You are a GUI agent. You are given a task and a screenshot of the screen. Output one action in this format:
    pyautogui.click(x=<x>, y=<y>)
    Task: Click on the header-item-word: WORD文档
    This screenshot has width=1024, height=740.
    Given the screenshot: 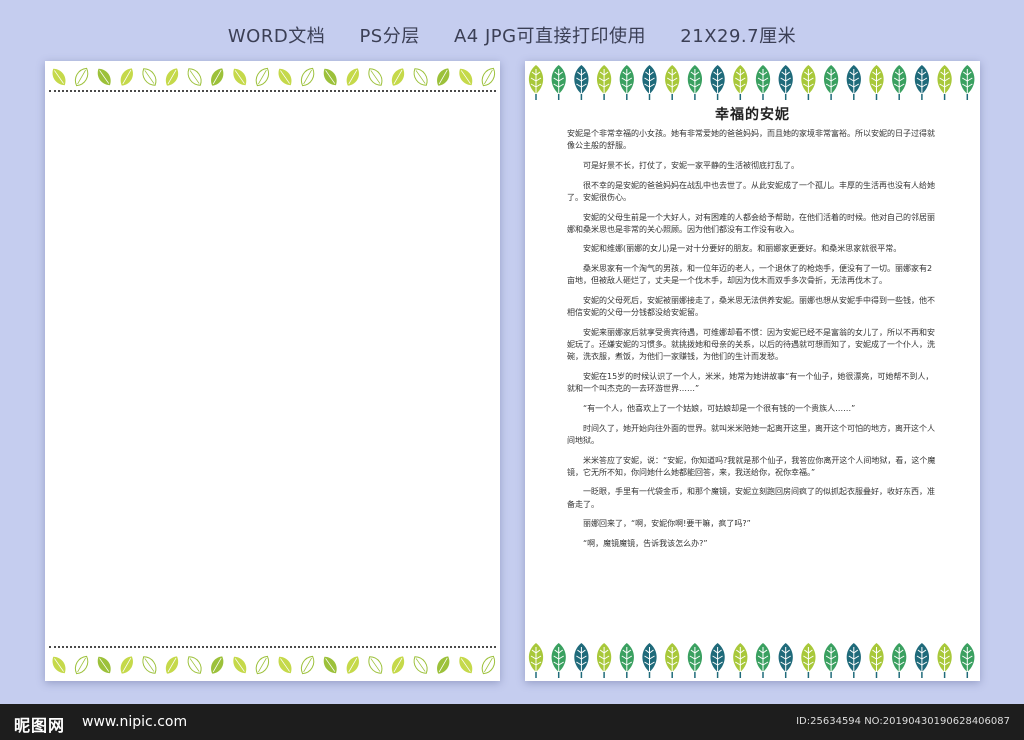 What is the action you would take?
    pyautogui.click(x=276, y=36)
    